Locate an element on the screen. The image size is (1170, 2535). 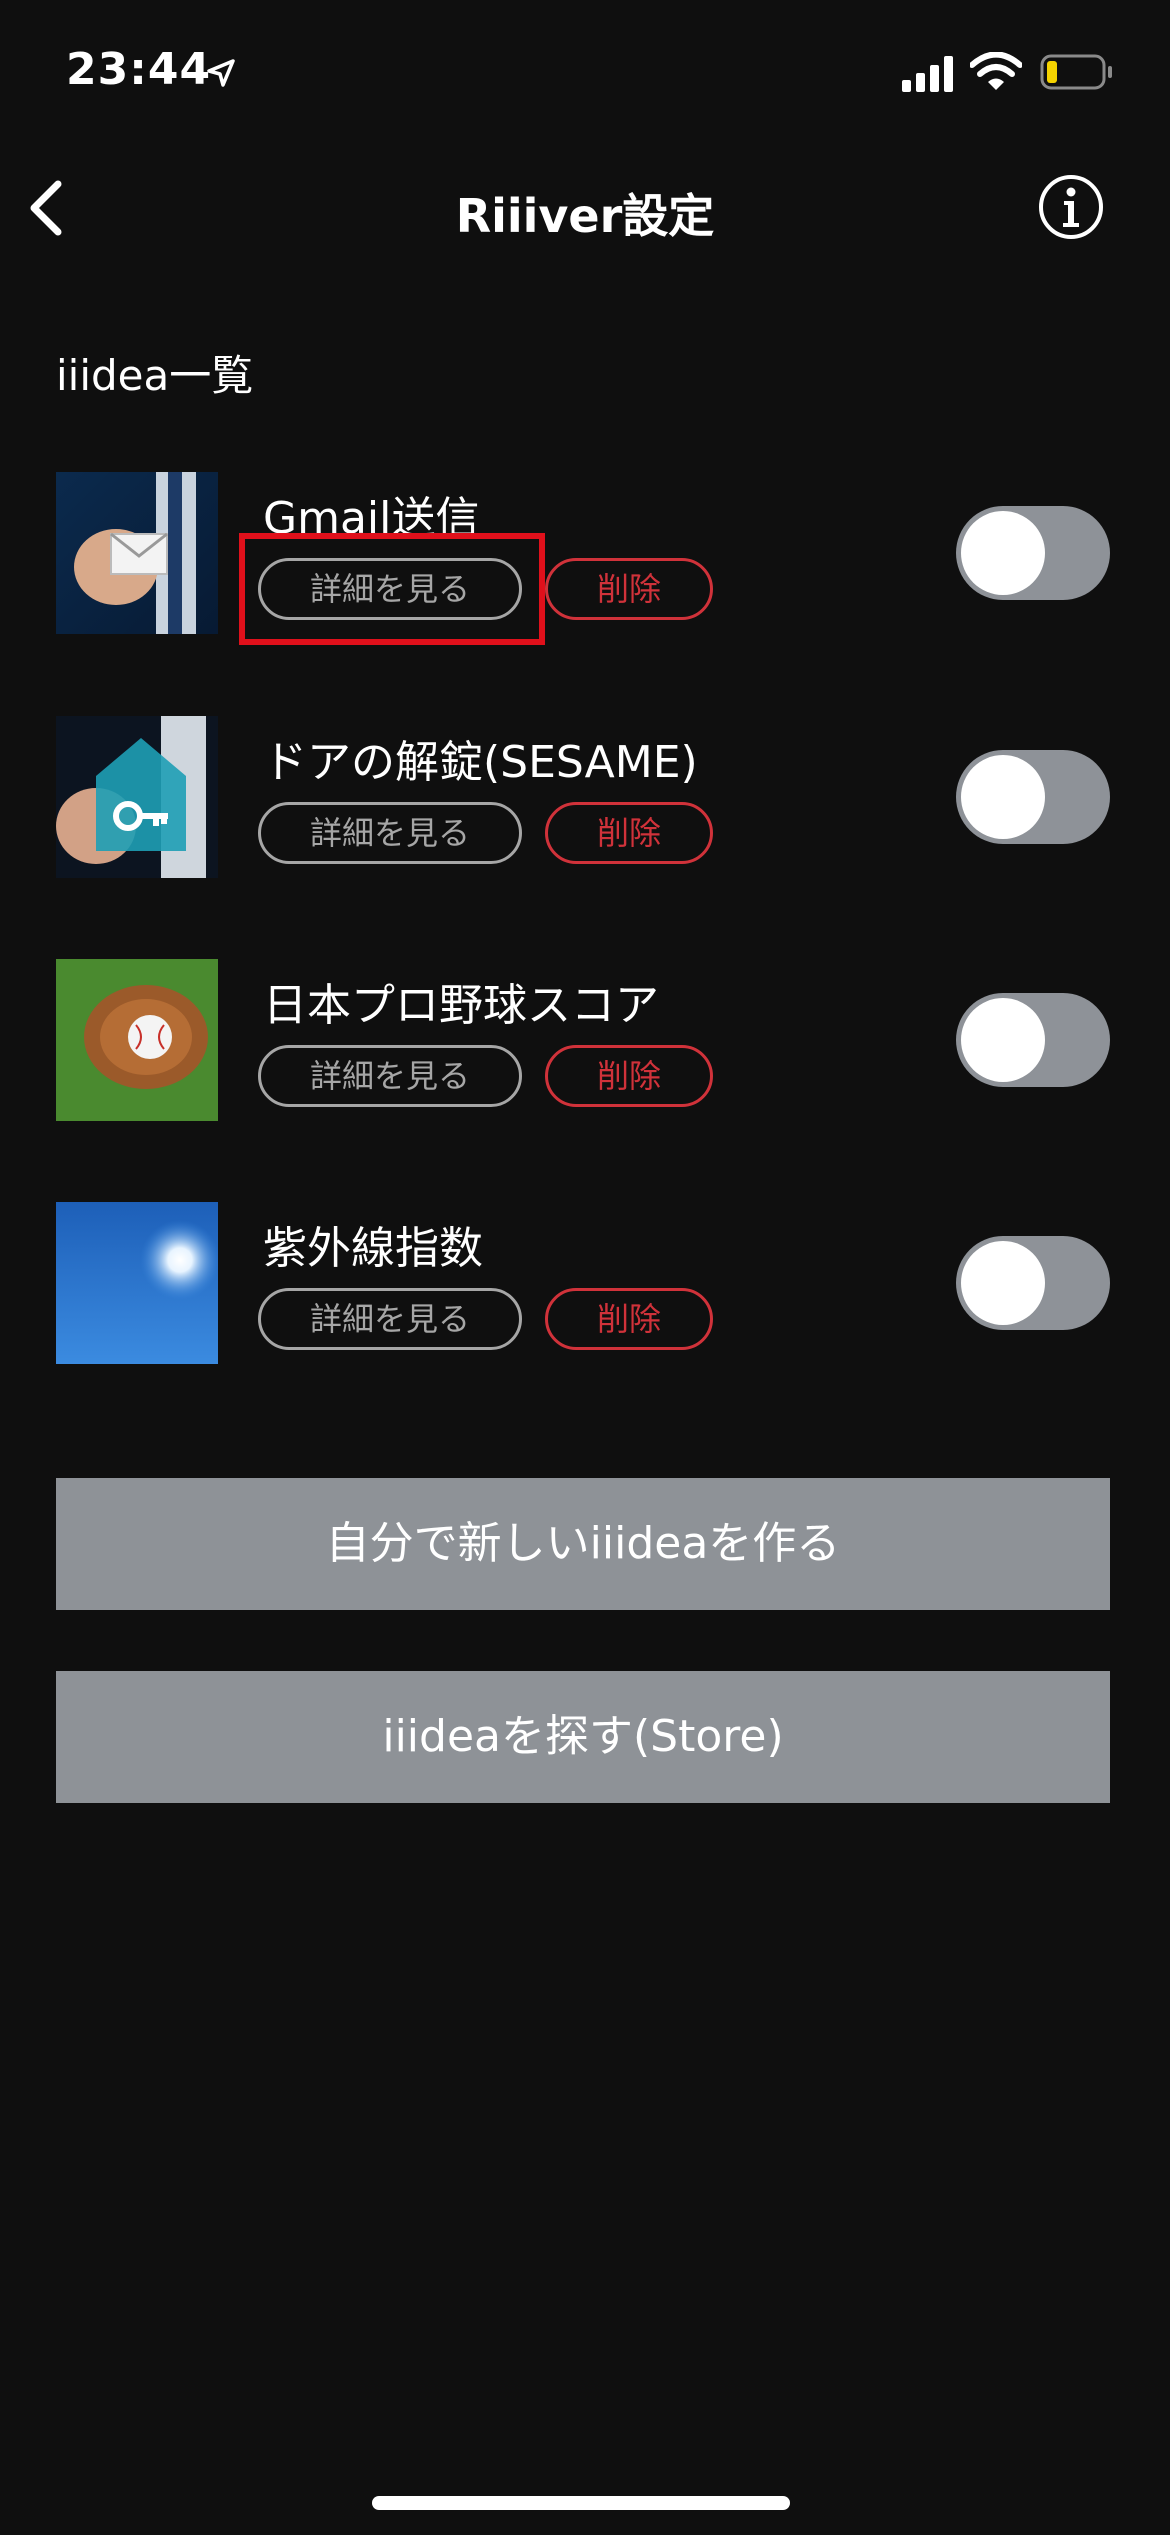
iiidea-thumbnail-uv is located at coordinates (137, 1283).